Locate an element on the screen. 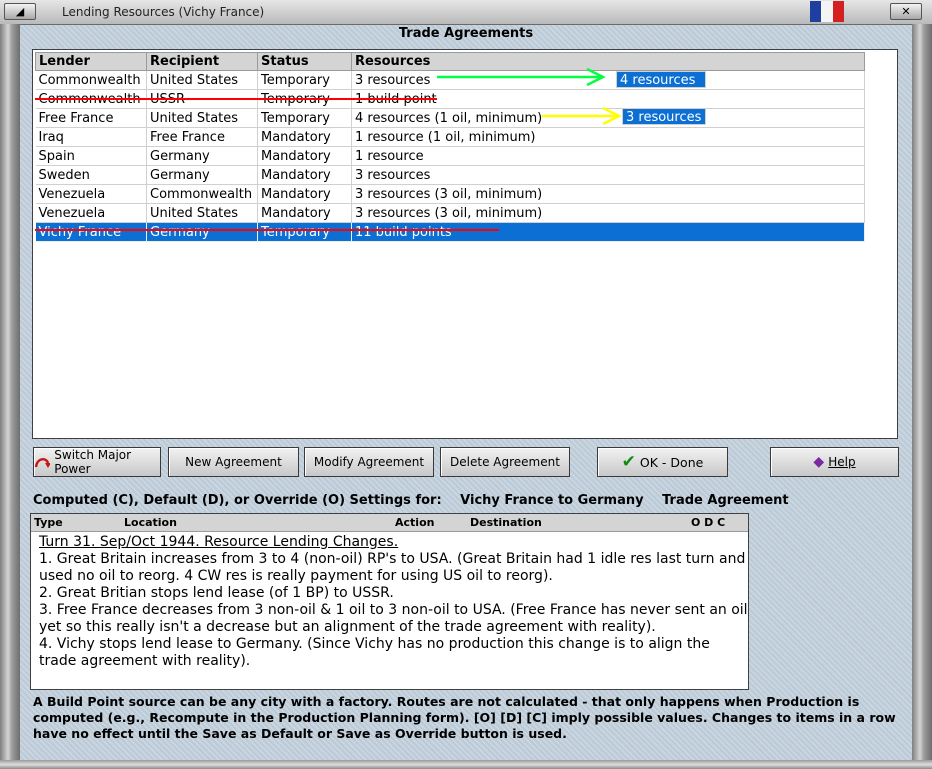  help-button: ◆ Help is located at coordinates (834, 462).